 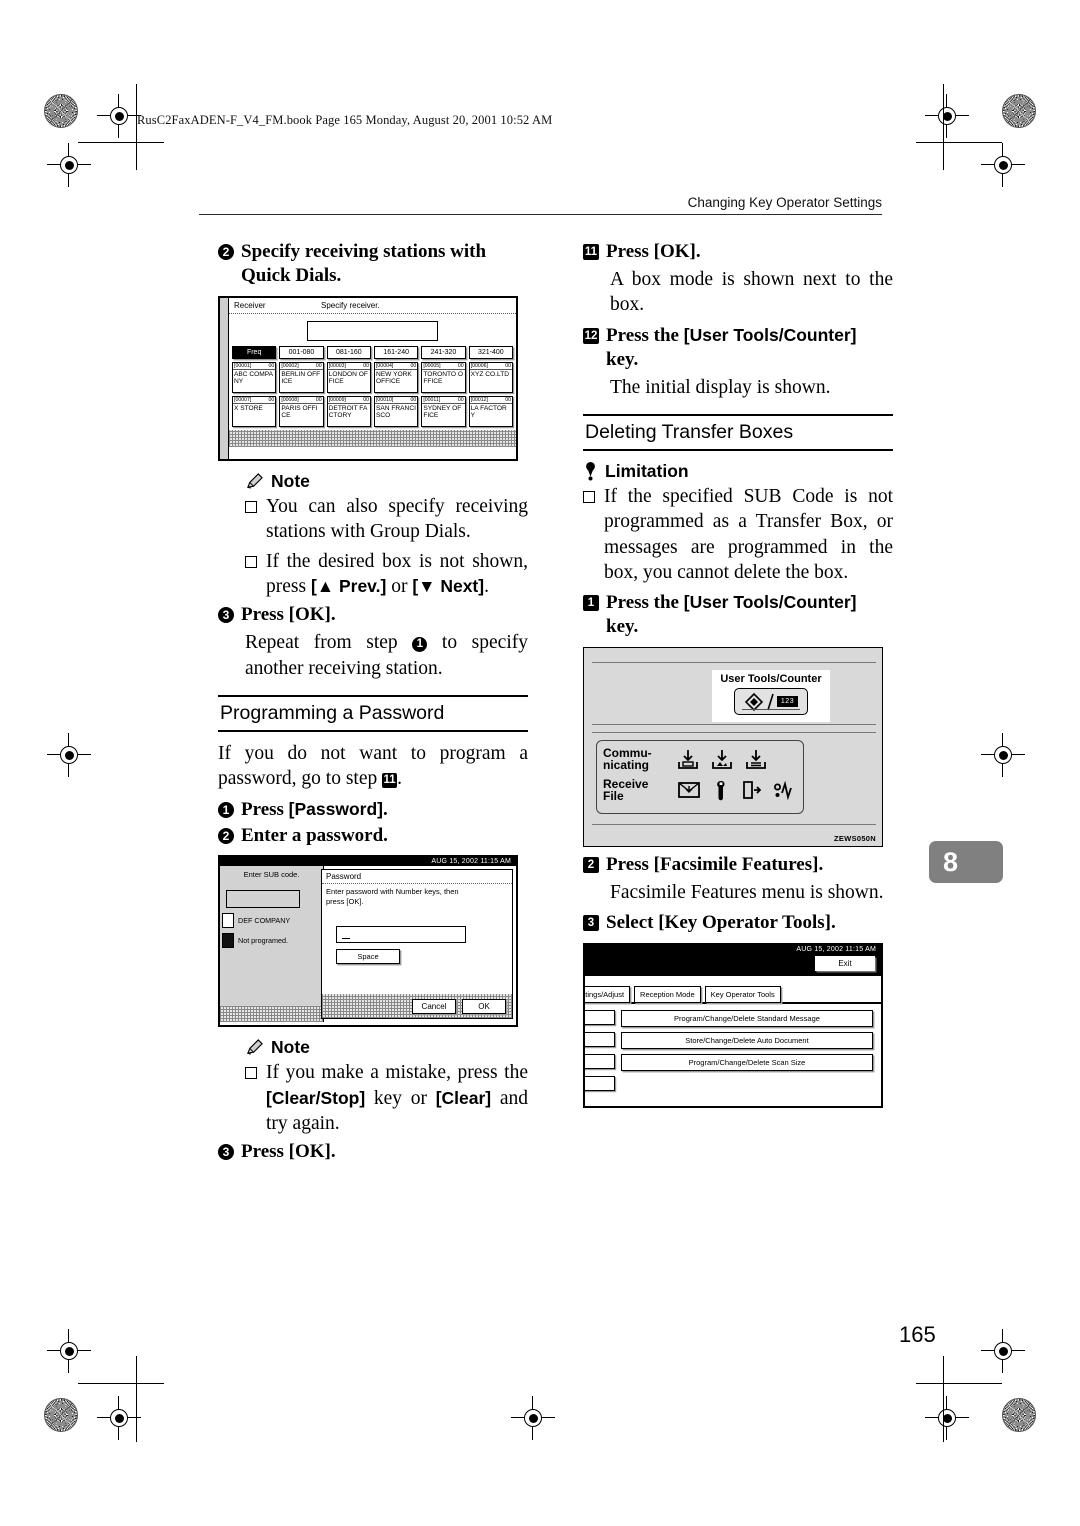 I want to click on step-part: Press, so click(x=265, y=809).